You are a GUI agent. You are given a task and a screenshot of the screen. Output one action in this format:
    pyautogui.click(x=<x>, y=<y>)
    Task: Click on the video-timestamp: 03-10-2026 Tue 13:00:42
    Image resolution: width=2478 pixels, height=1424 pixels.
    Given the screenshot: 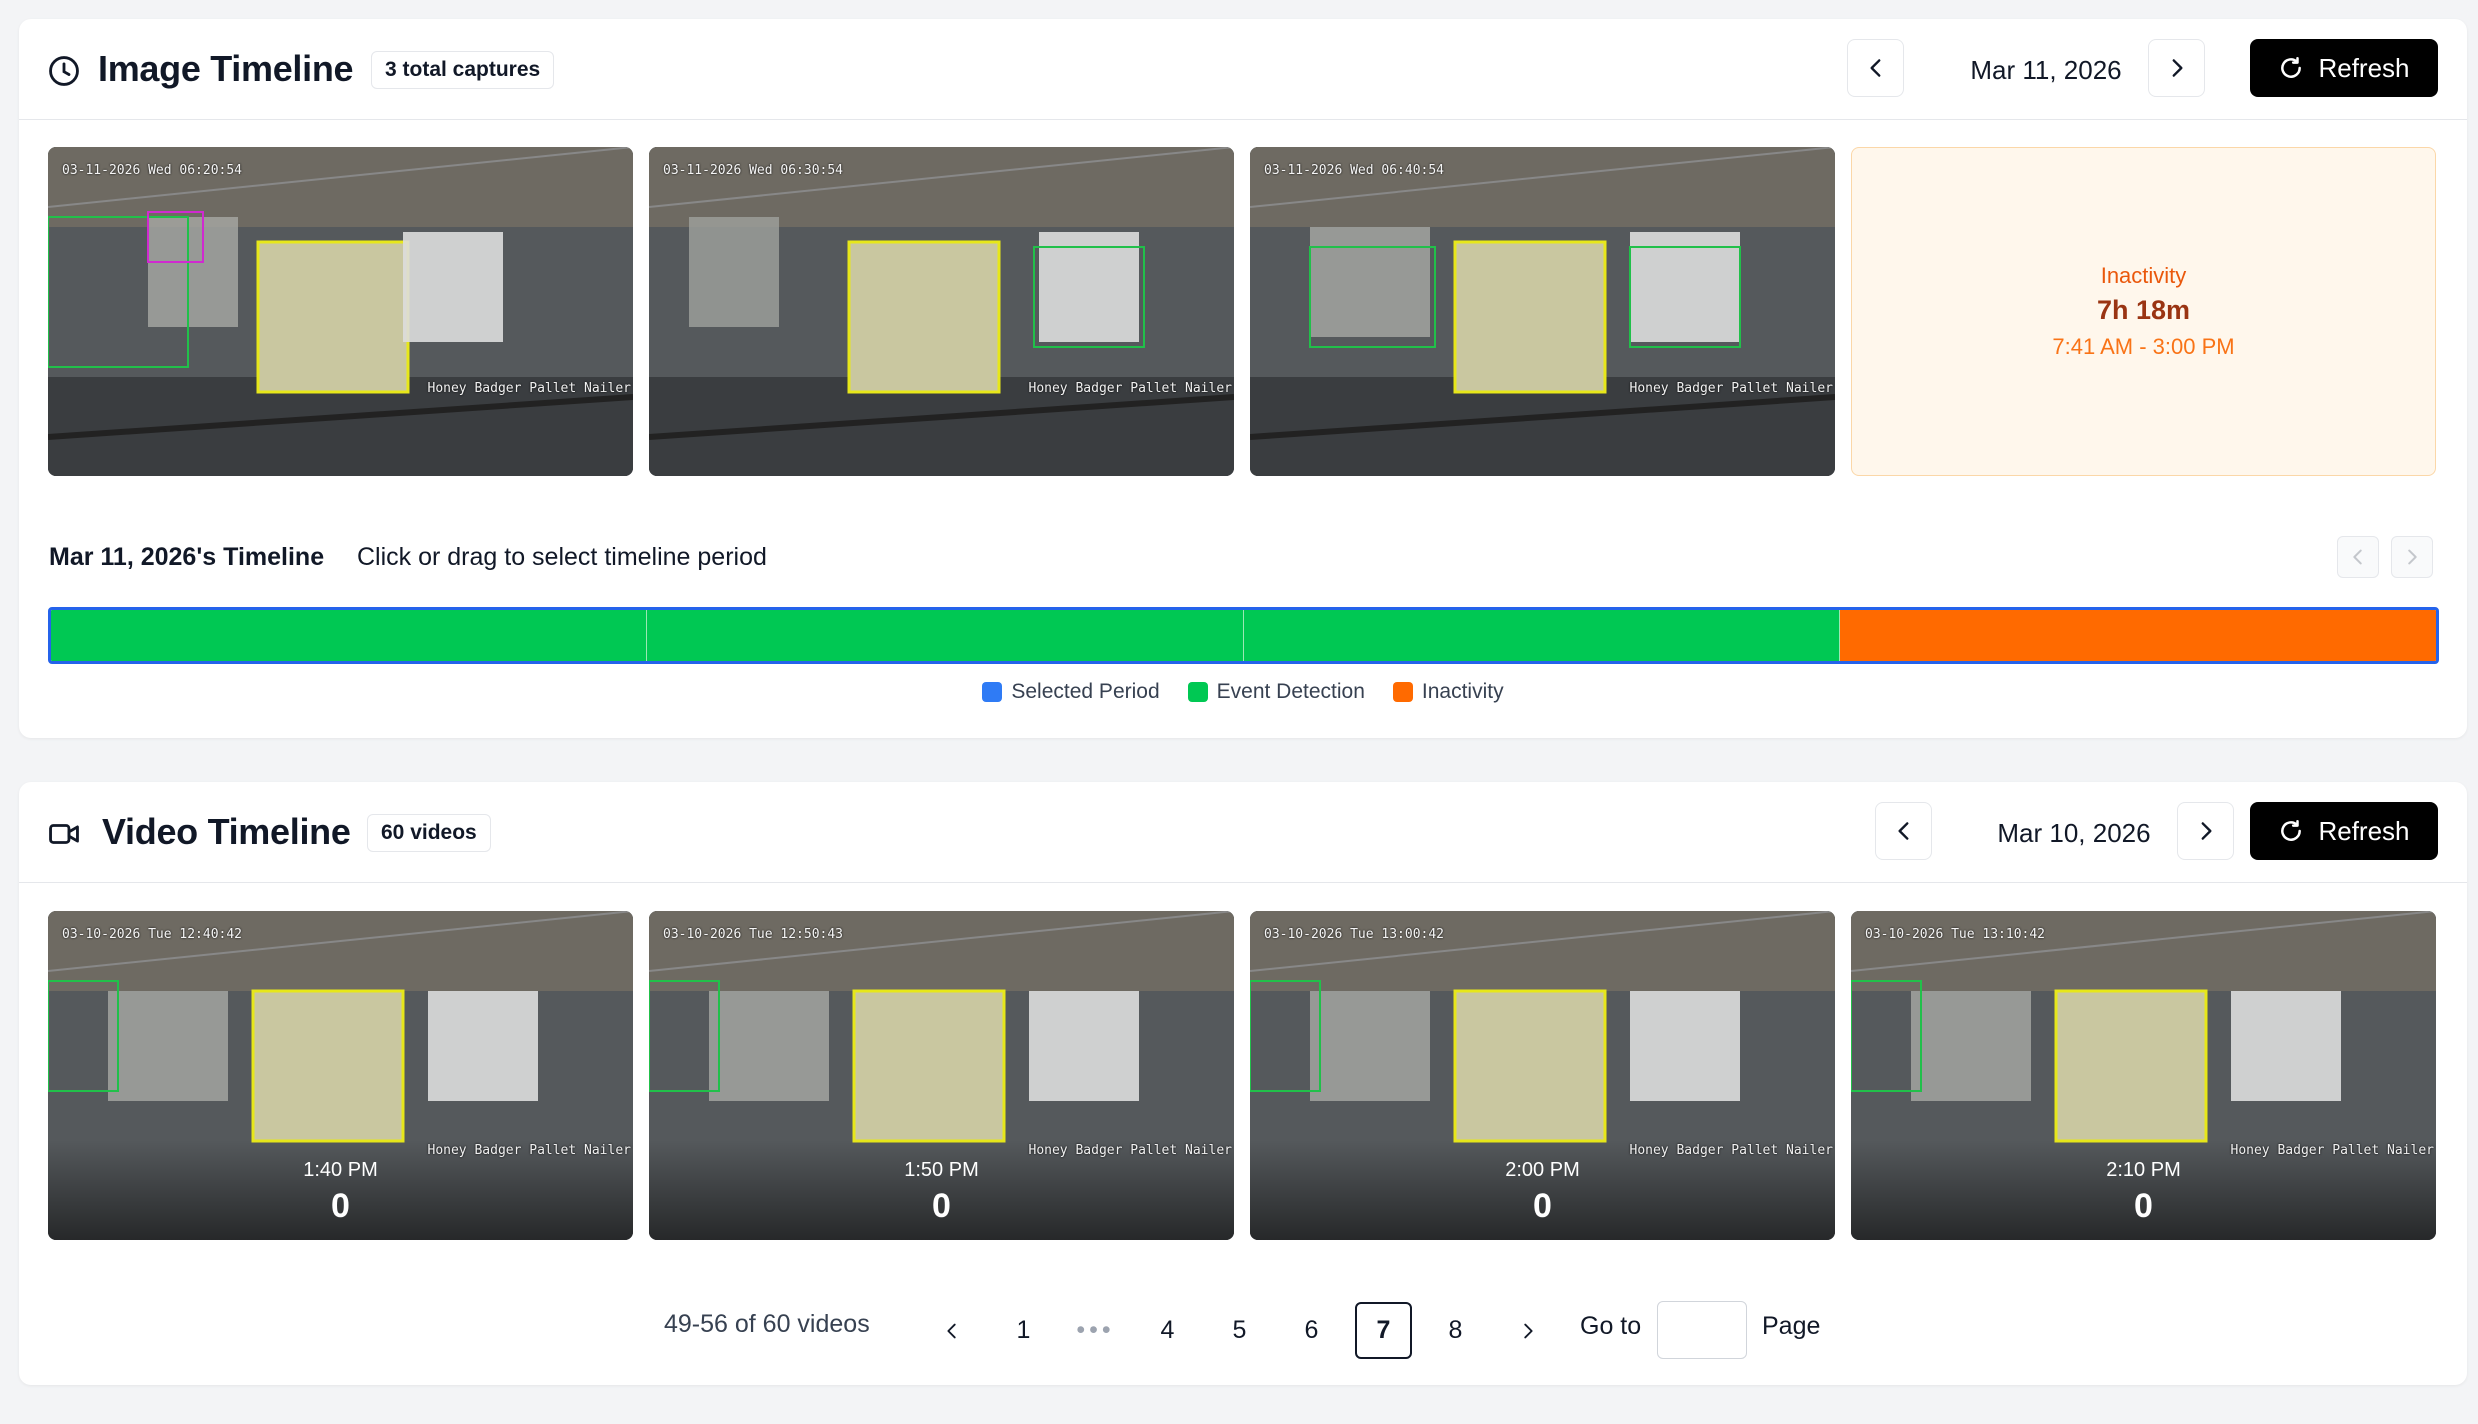 What is the action you would take?
    pyautogui.click(x=1354, y=934)
    